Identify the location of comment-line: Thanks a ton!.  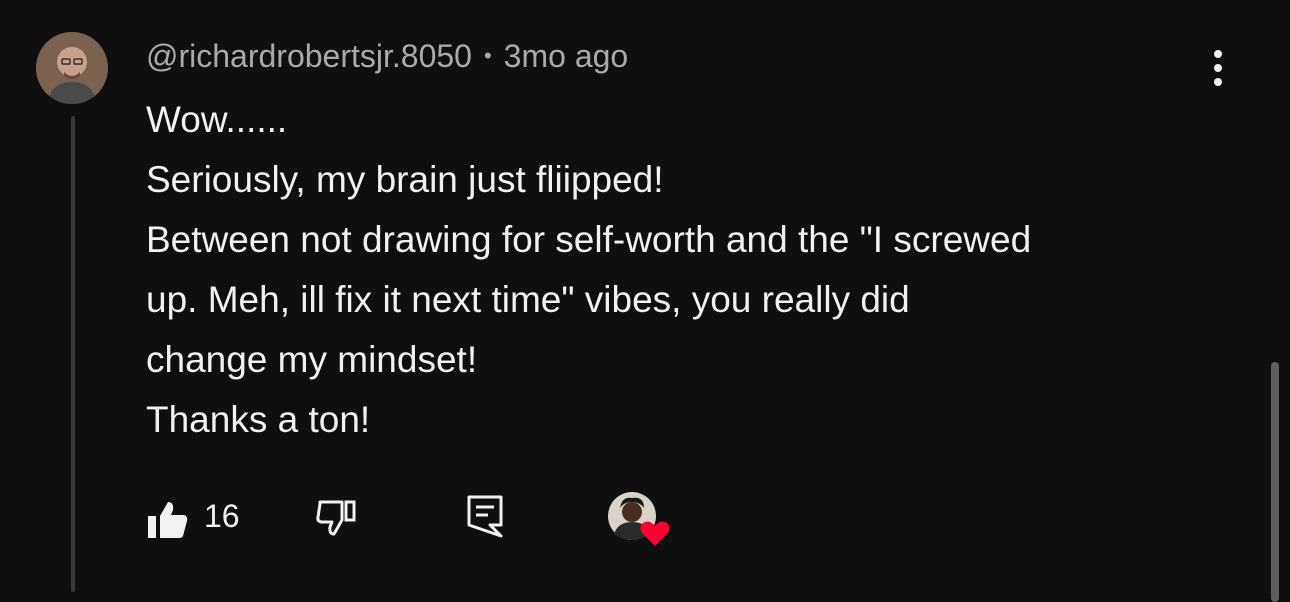
(258, 419).